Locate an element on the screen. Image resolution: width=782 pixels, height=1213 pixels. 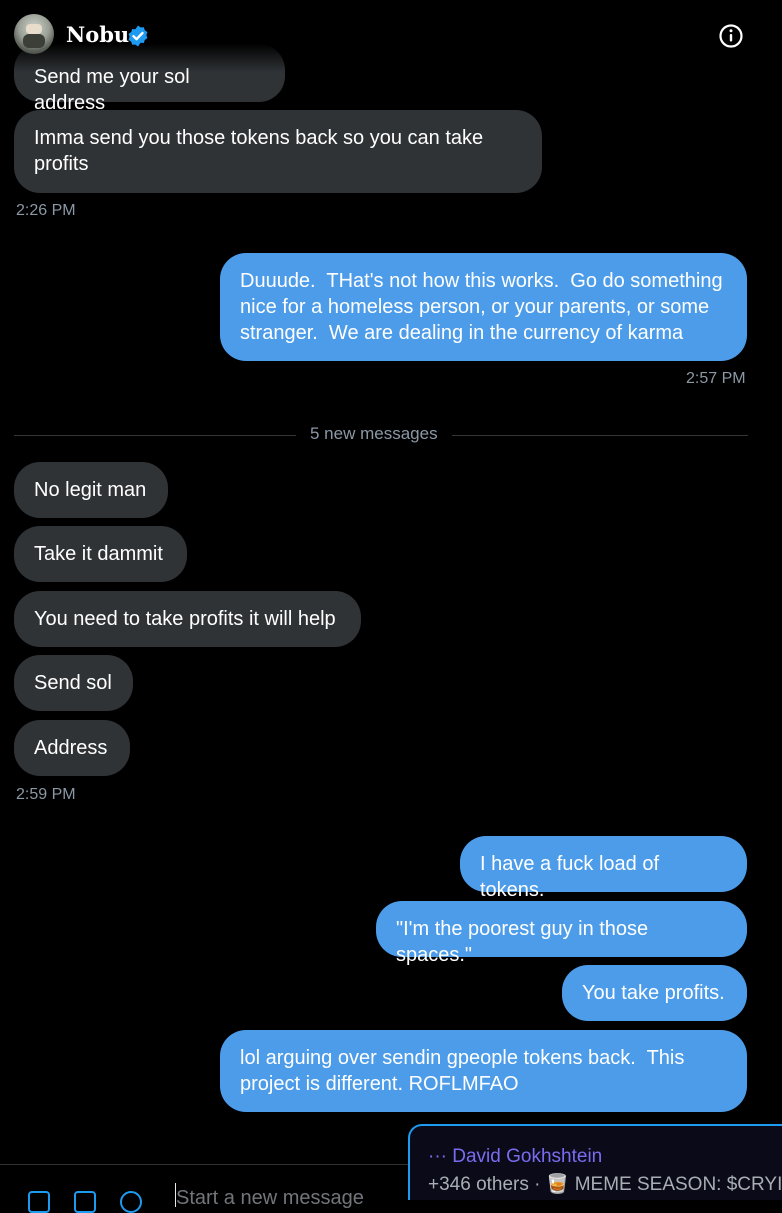
message-bubble-incoming: You need to take profits it will help is located at coordinates (187, 619).